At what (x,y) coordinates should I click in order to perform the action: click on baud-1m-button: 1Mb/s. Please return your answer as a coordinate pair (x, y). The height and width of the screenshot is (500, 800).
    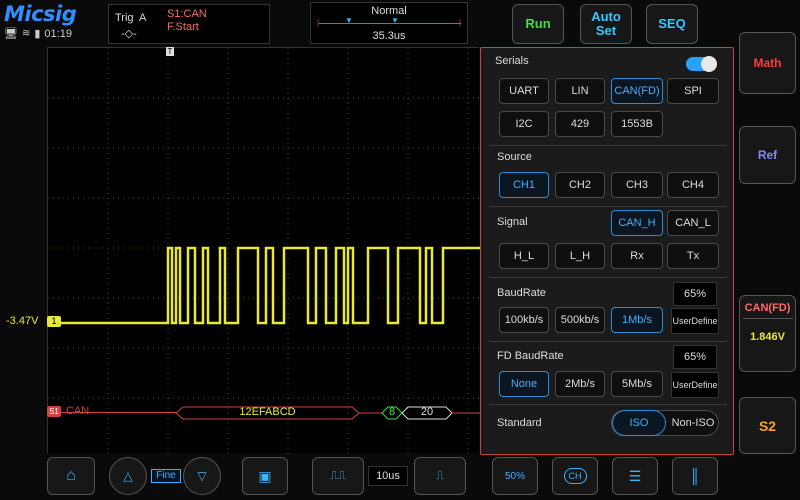
    Looking at the image, I should click on (637, 320).